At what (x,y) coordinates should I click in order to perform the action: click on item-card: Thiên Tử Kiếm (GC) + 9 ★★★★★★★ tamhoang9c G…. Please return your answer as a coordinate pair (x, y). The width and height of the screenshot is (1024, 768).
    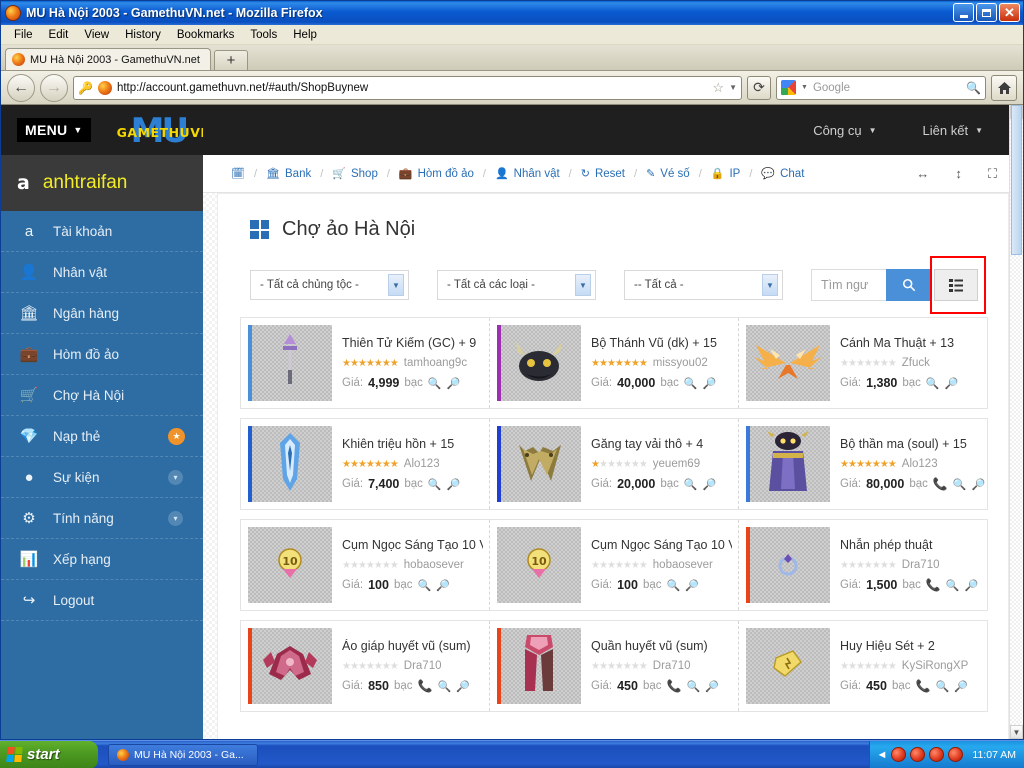
    Looking at the image, I should click on (365, 363).